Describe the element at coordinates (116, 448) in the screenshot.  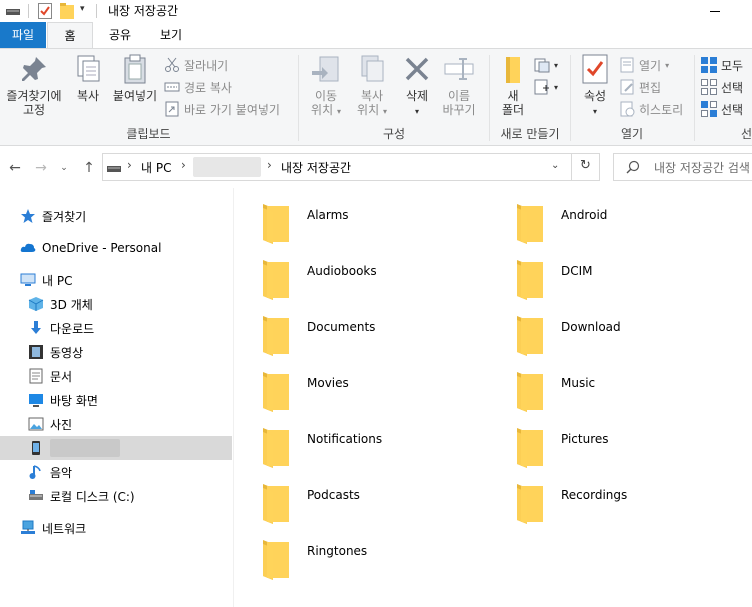
I see `nav-item-phone-device` at that location.